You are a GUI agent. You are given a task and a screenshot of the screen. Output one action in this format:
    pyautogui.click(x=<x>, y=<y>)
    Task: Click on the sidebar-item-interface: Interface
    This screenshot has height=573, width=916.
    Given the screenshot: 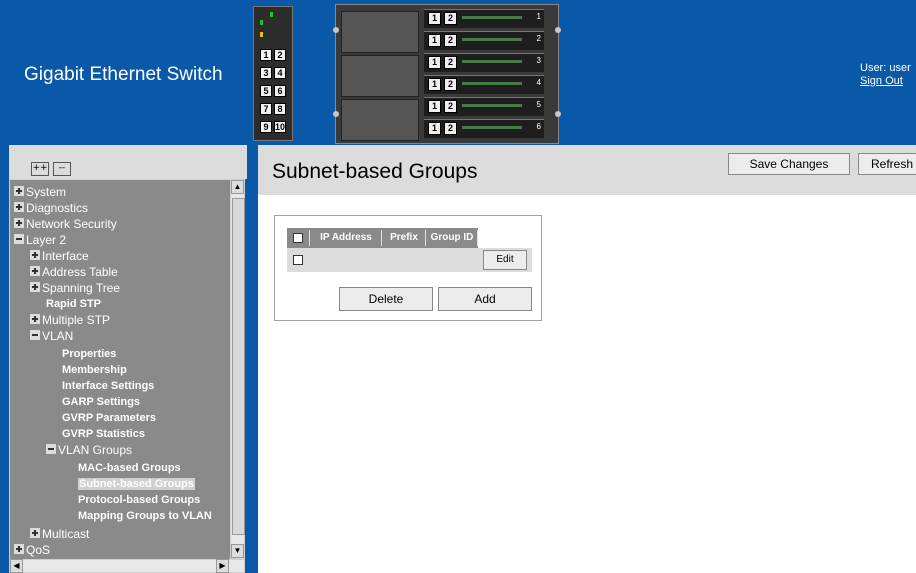 What is the action you would take?
    pyautogui.click(x=59, y=256)
    